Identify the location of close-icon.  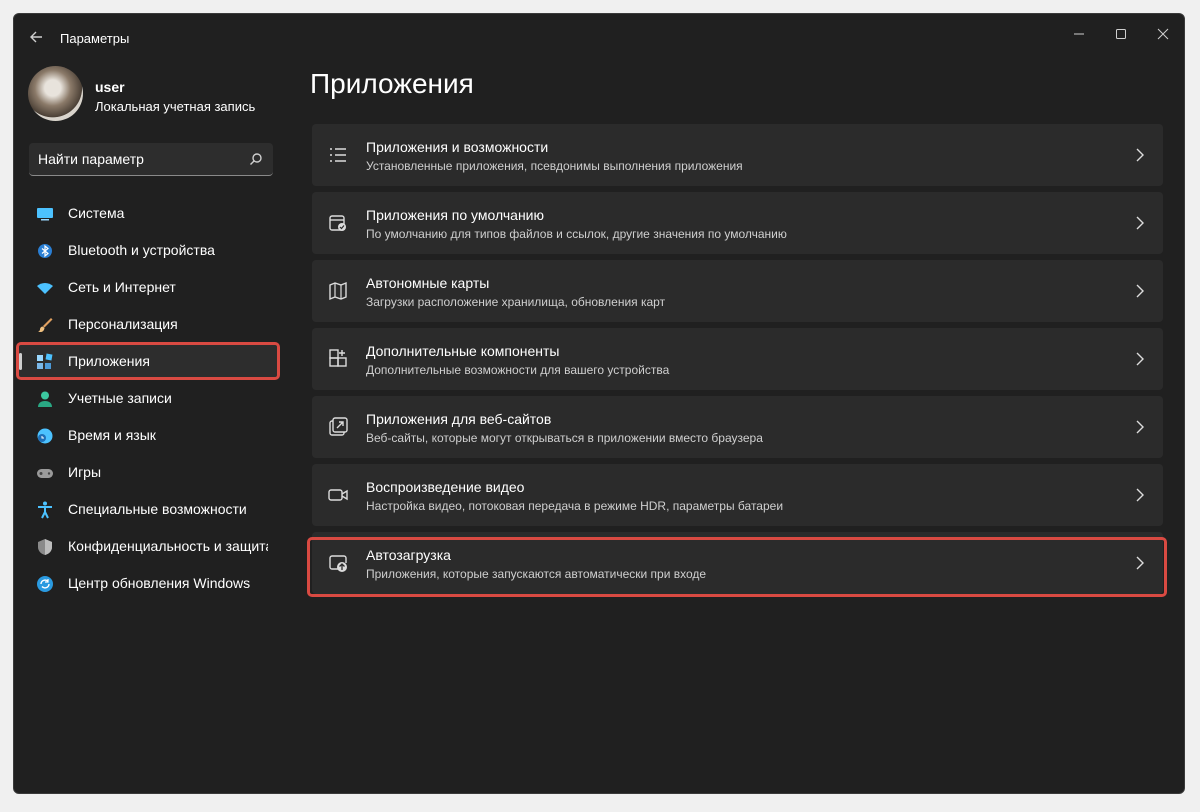
(1163, 34).